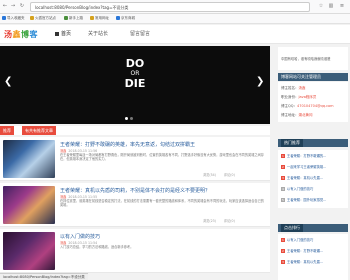  I want to click on ranking-heading: 点击排行, so click(313, 228).